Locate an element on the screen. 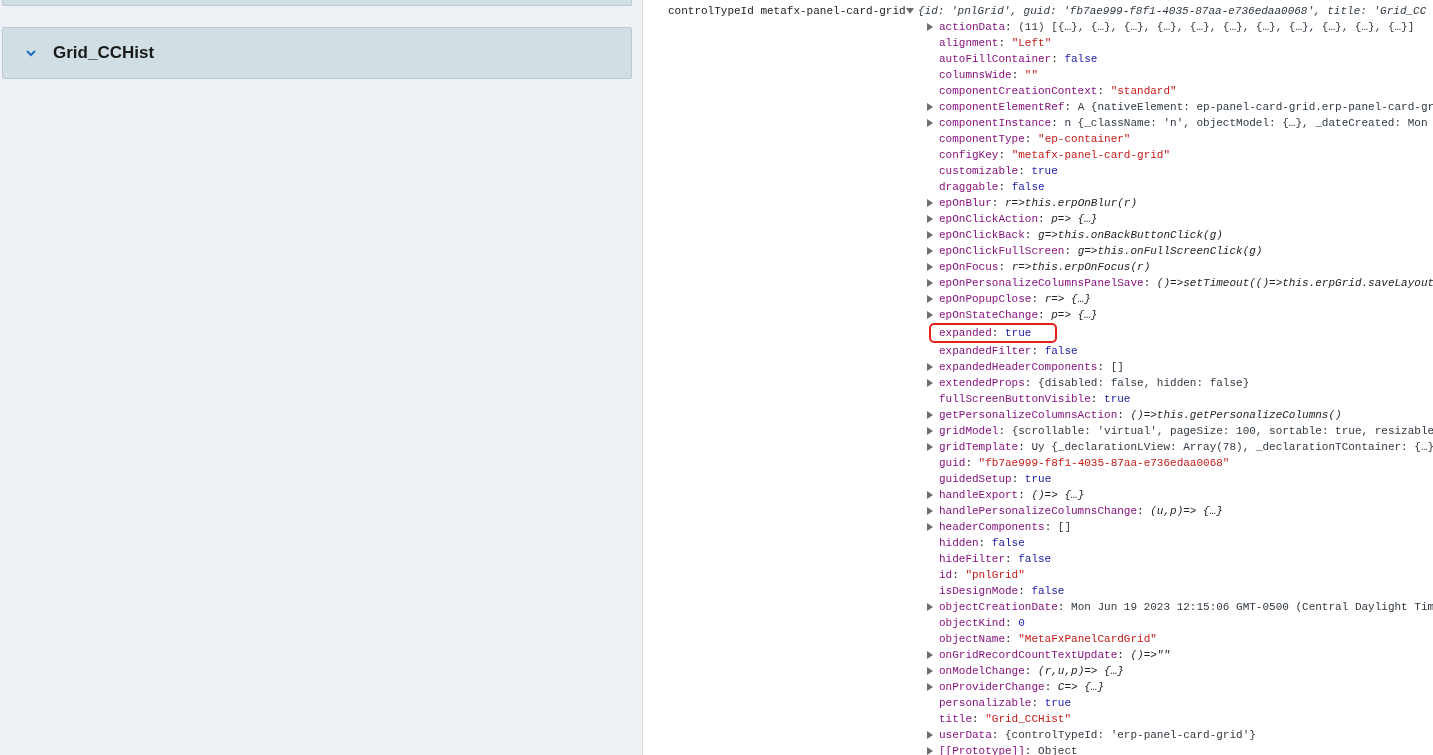 This screenshot has height=755, width=1433. property-line: columnsWide: "" is located at coordinates (989, 75).